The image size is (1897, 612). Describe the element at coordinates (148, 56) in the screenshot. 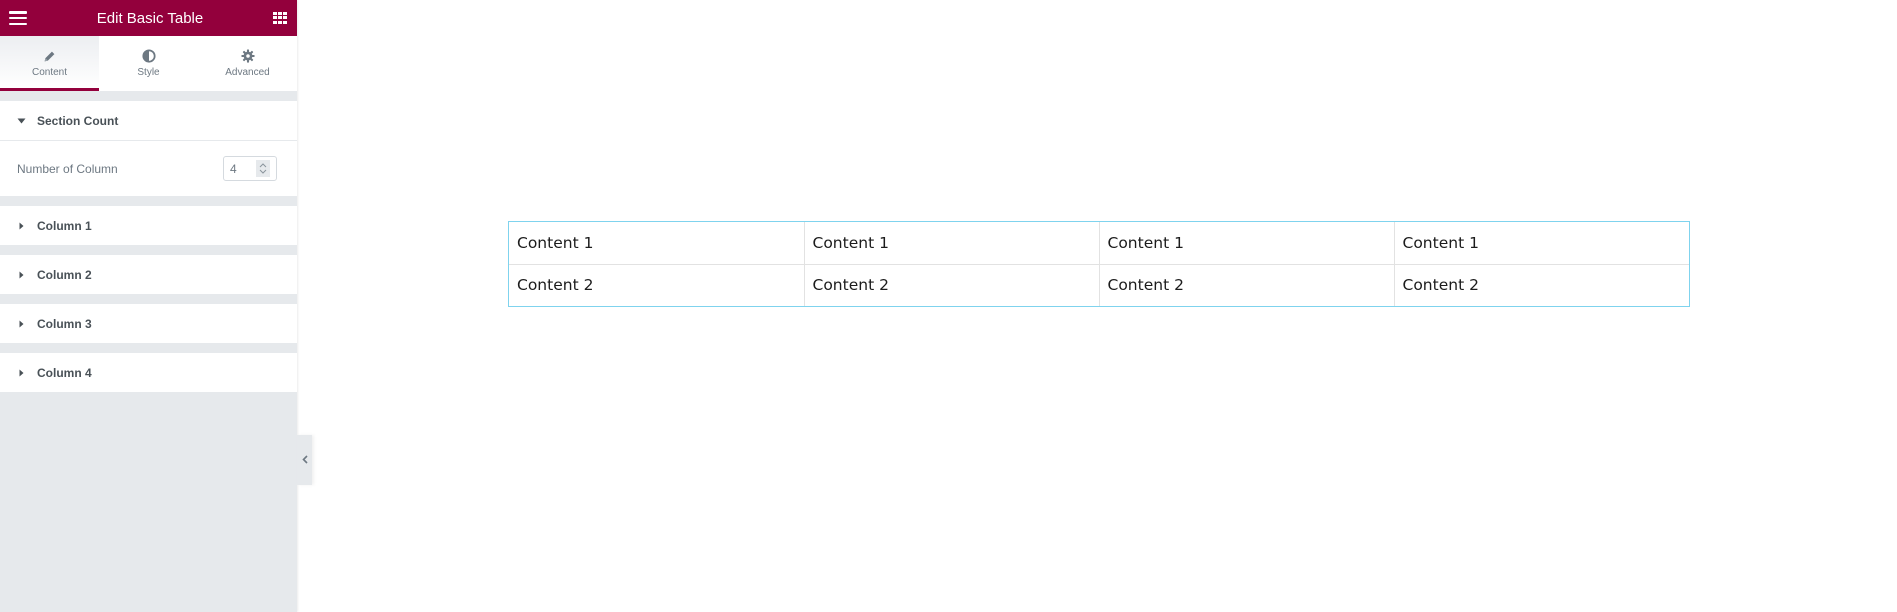

I see `half-circle-icon` at that location.